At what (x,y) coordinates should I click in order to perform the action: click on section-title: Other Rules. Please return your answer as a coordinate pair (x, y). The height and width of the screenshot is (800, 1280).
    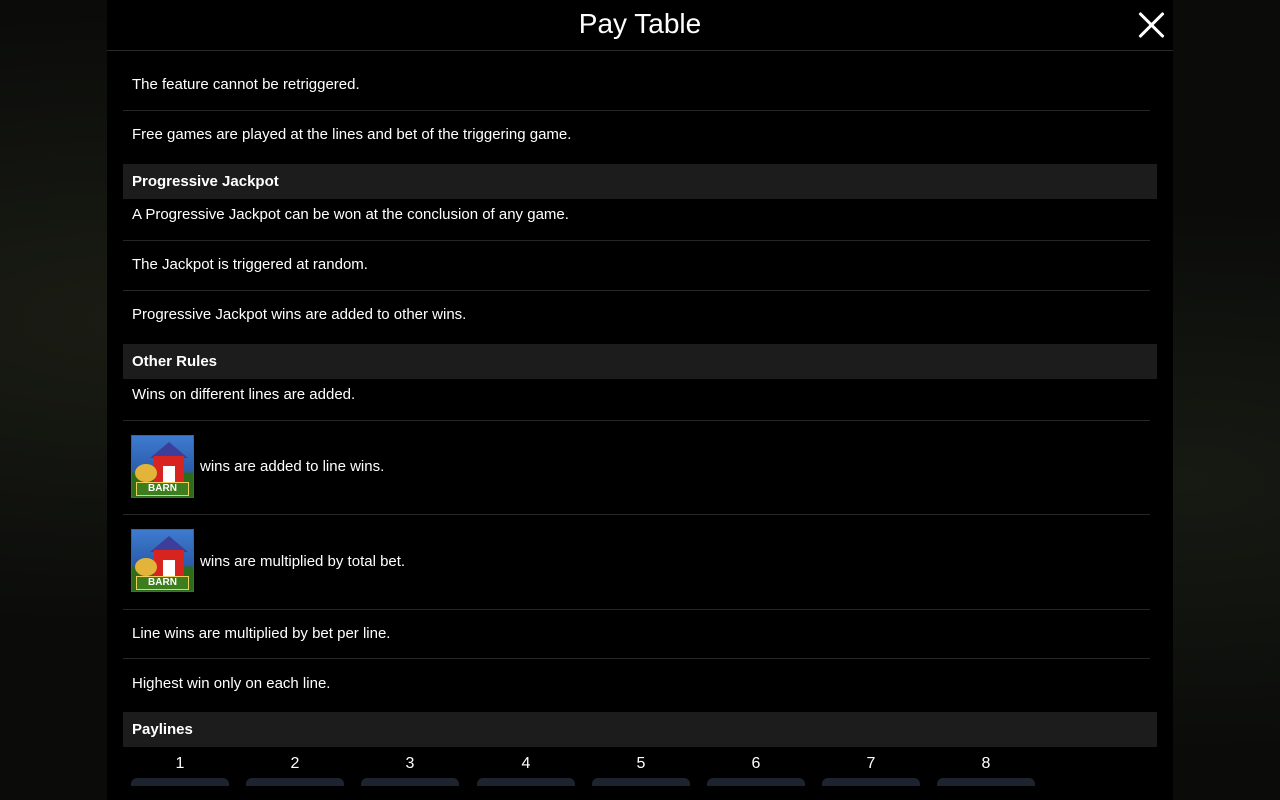
    Looking at the image, I should click on (175, 361).